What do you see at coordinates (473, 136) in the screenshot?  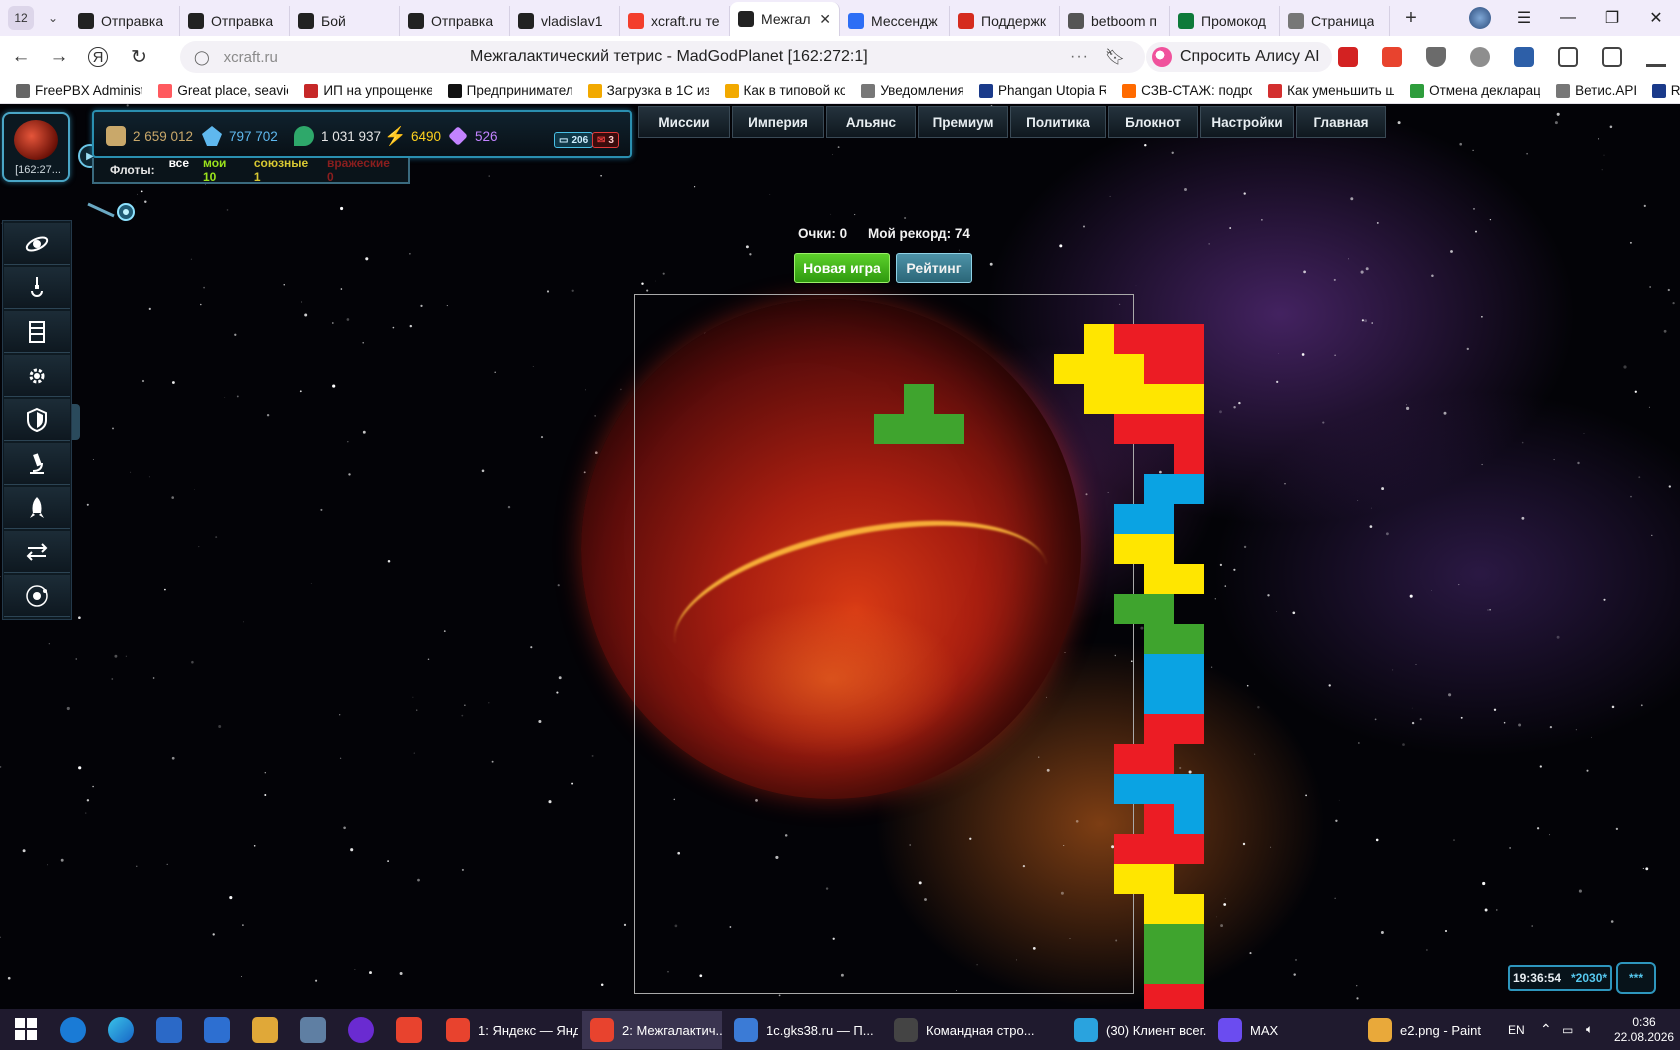 I see `resource-premium: 526` at bounding box center [473, 136].